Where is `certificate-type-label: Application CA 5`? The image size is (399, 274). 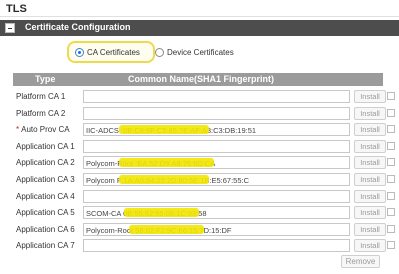
certificate-type-label: Application CA 5 is located at coordinates (45, 212).